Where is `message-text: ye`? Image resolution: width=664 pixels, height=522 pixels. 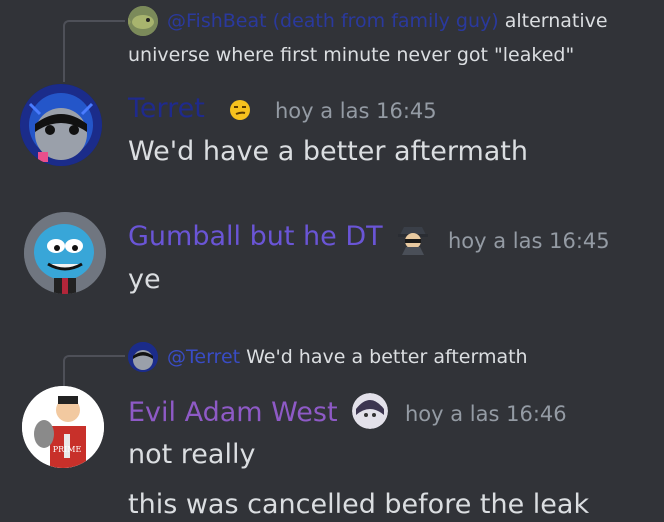 message-text: ye is located at coordinates (144, 279).